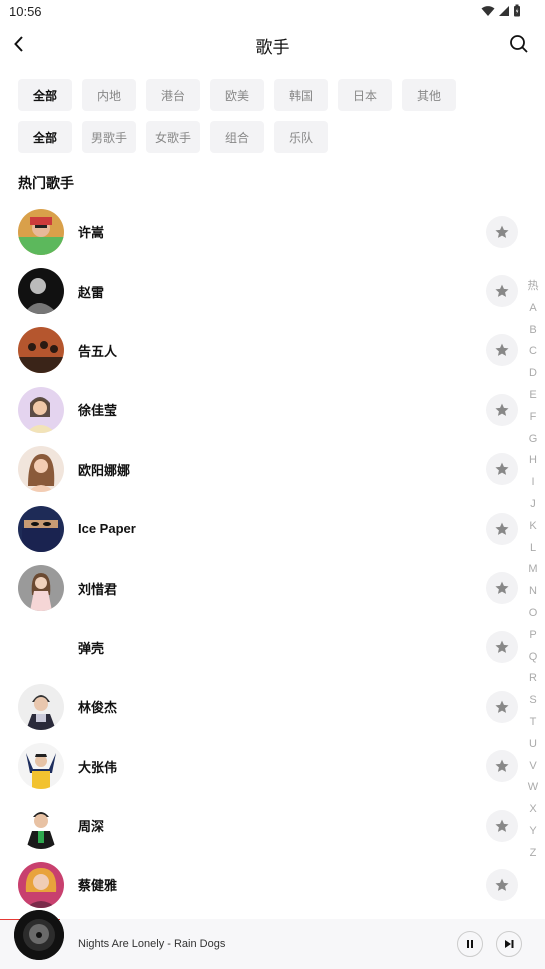  I want to click on index-letter: X, so click(532, 810).